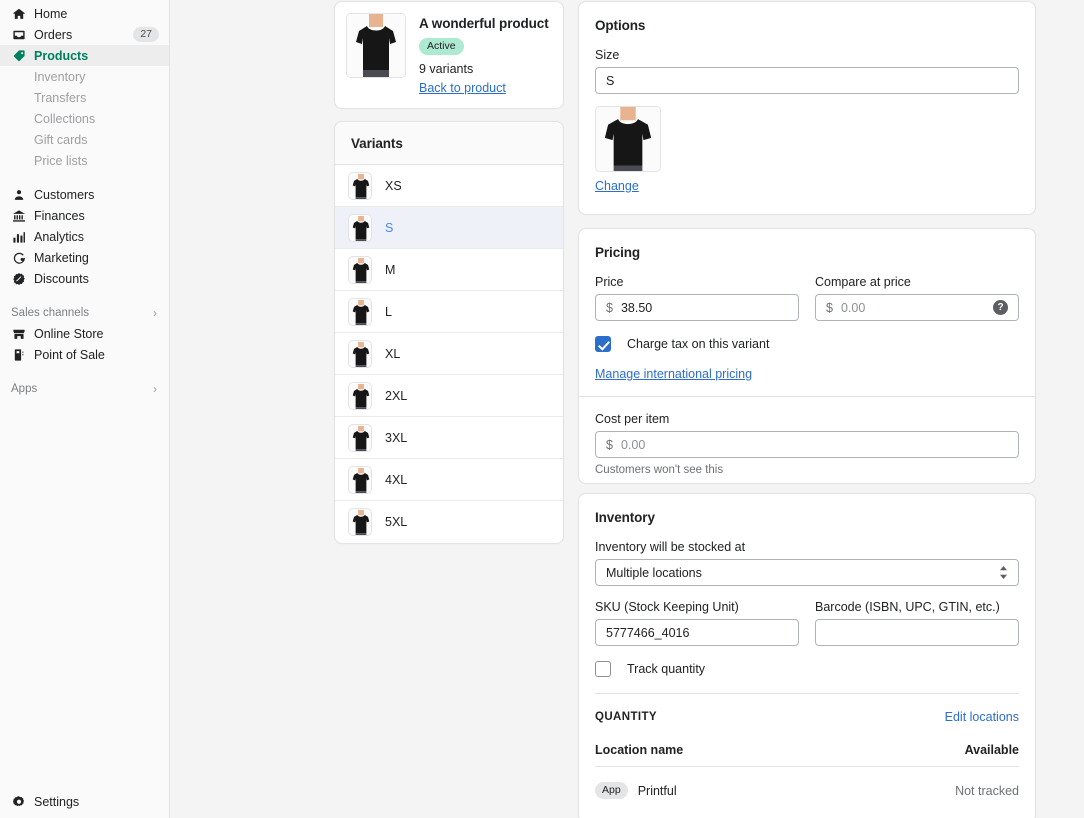 The width and height of the screenshot is (1084, 818). What do you see at coordinates (18, 257) in the screenshot?
I see `marketing-target-icon` at bounding box center [18, 257].